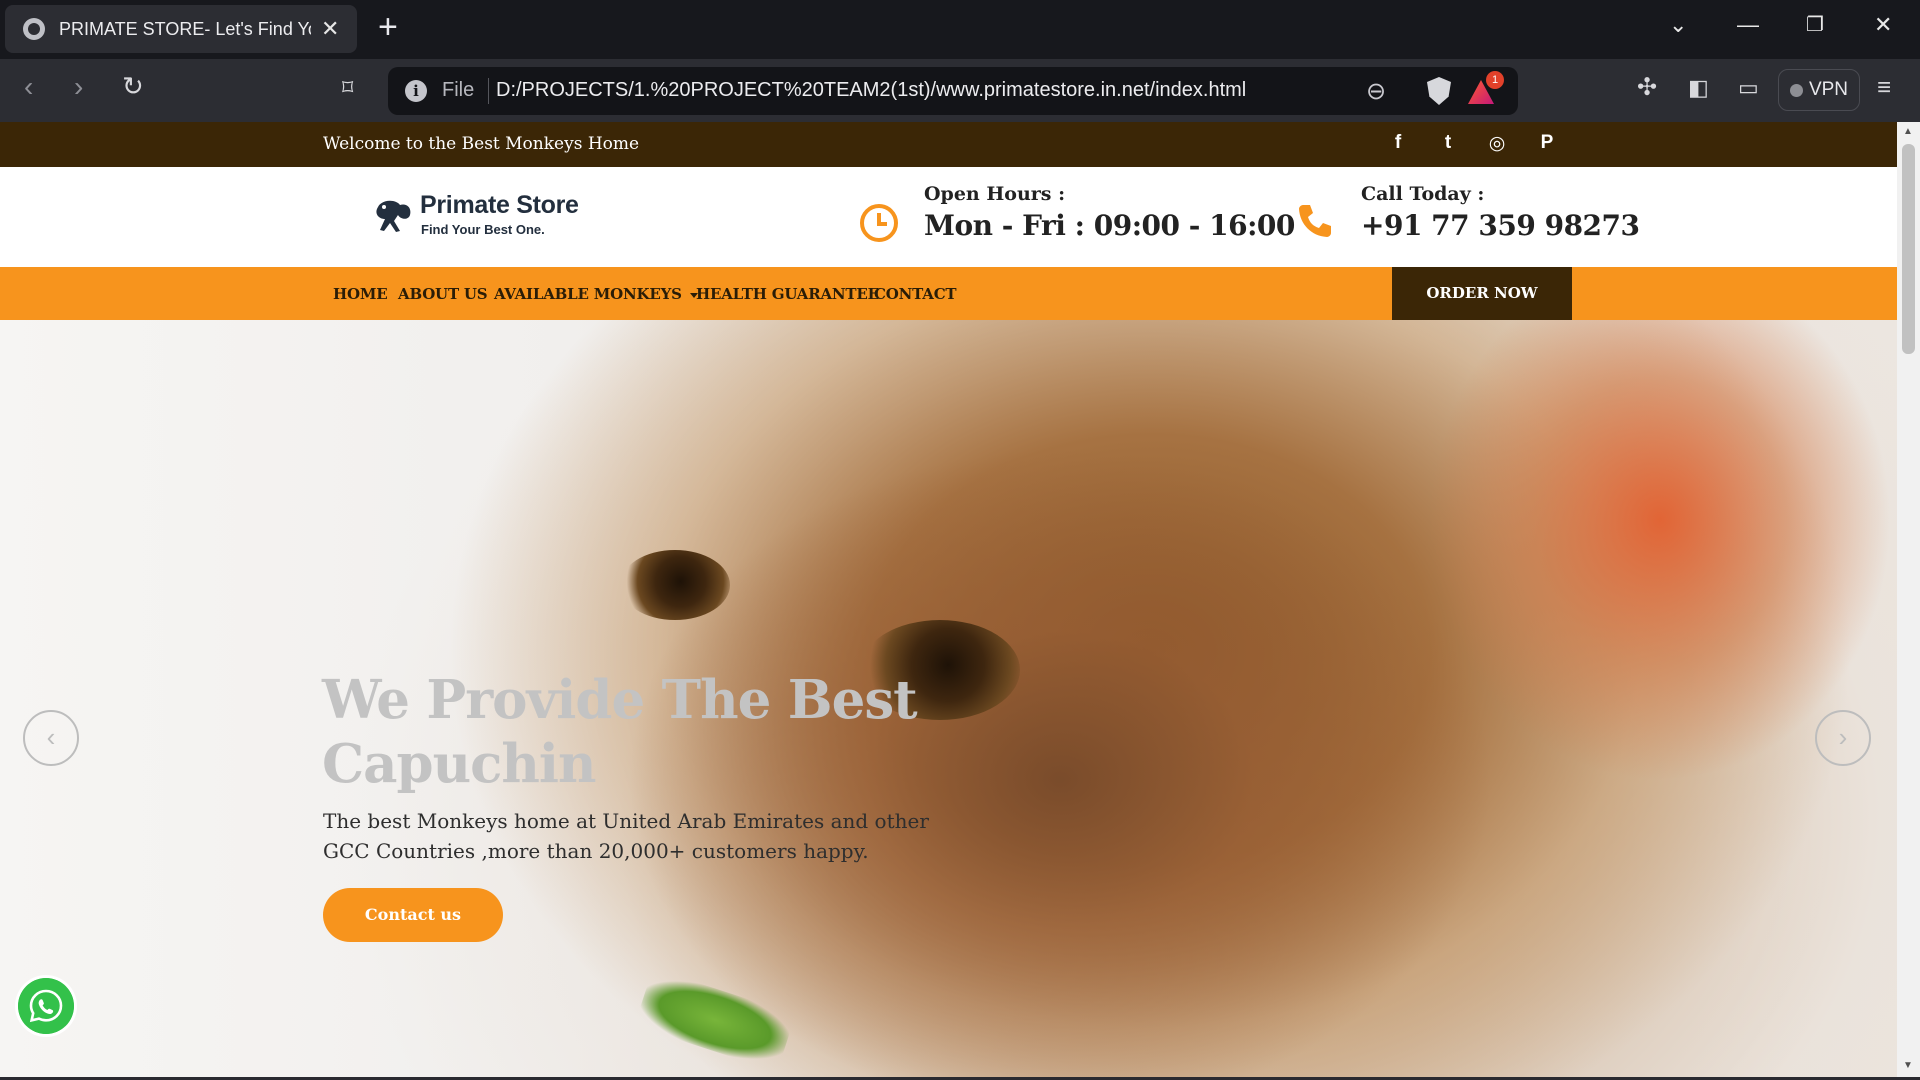 This screenshot has width=1920, height=1080. Describe the element at coordinates (1815, 24) in the screenshot. I see `restore-button: ❐` at that location.